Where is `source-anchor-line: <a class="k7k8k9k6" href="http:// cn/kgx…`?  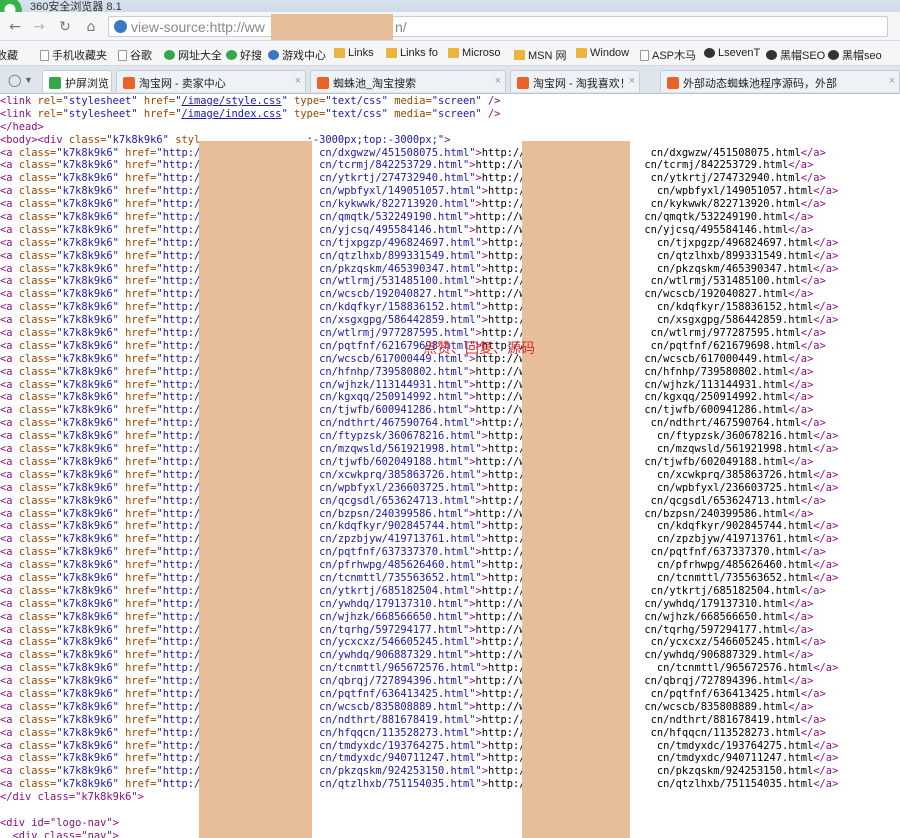 source-anchor-line: <a class="k7k8k9k6" href="http:// cn/kgx… is located at coordinates (407, 397).